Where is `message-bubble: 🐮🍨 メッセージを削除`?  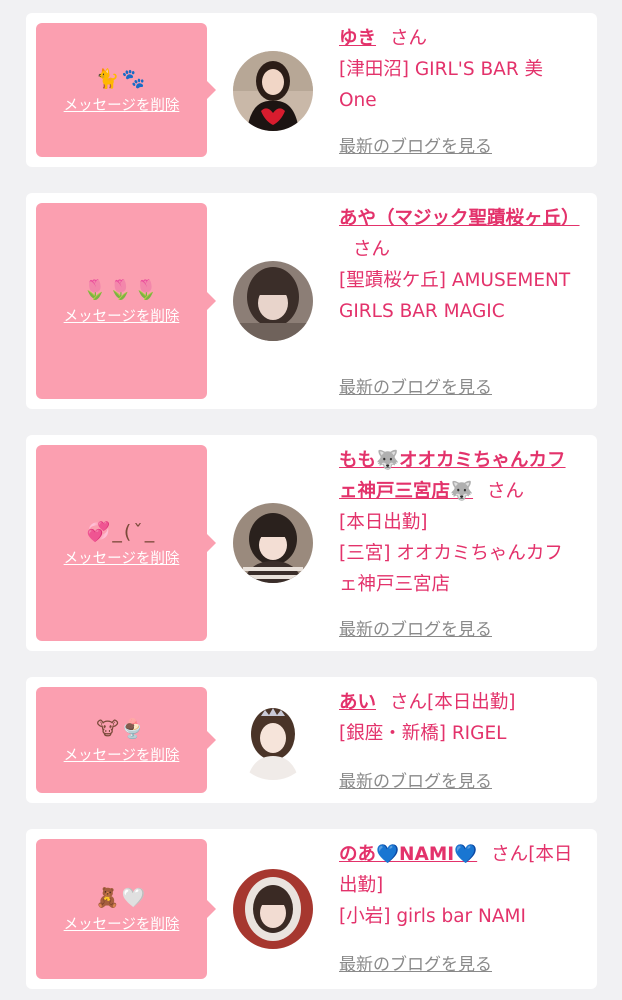 message-bubble: 🐮🍨 メッセージを削除 is located at coordinates (126, 740).